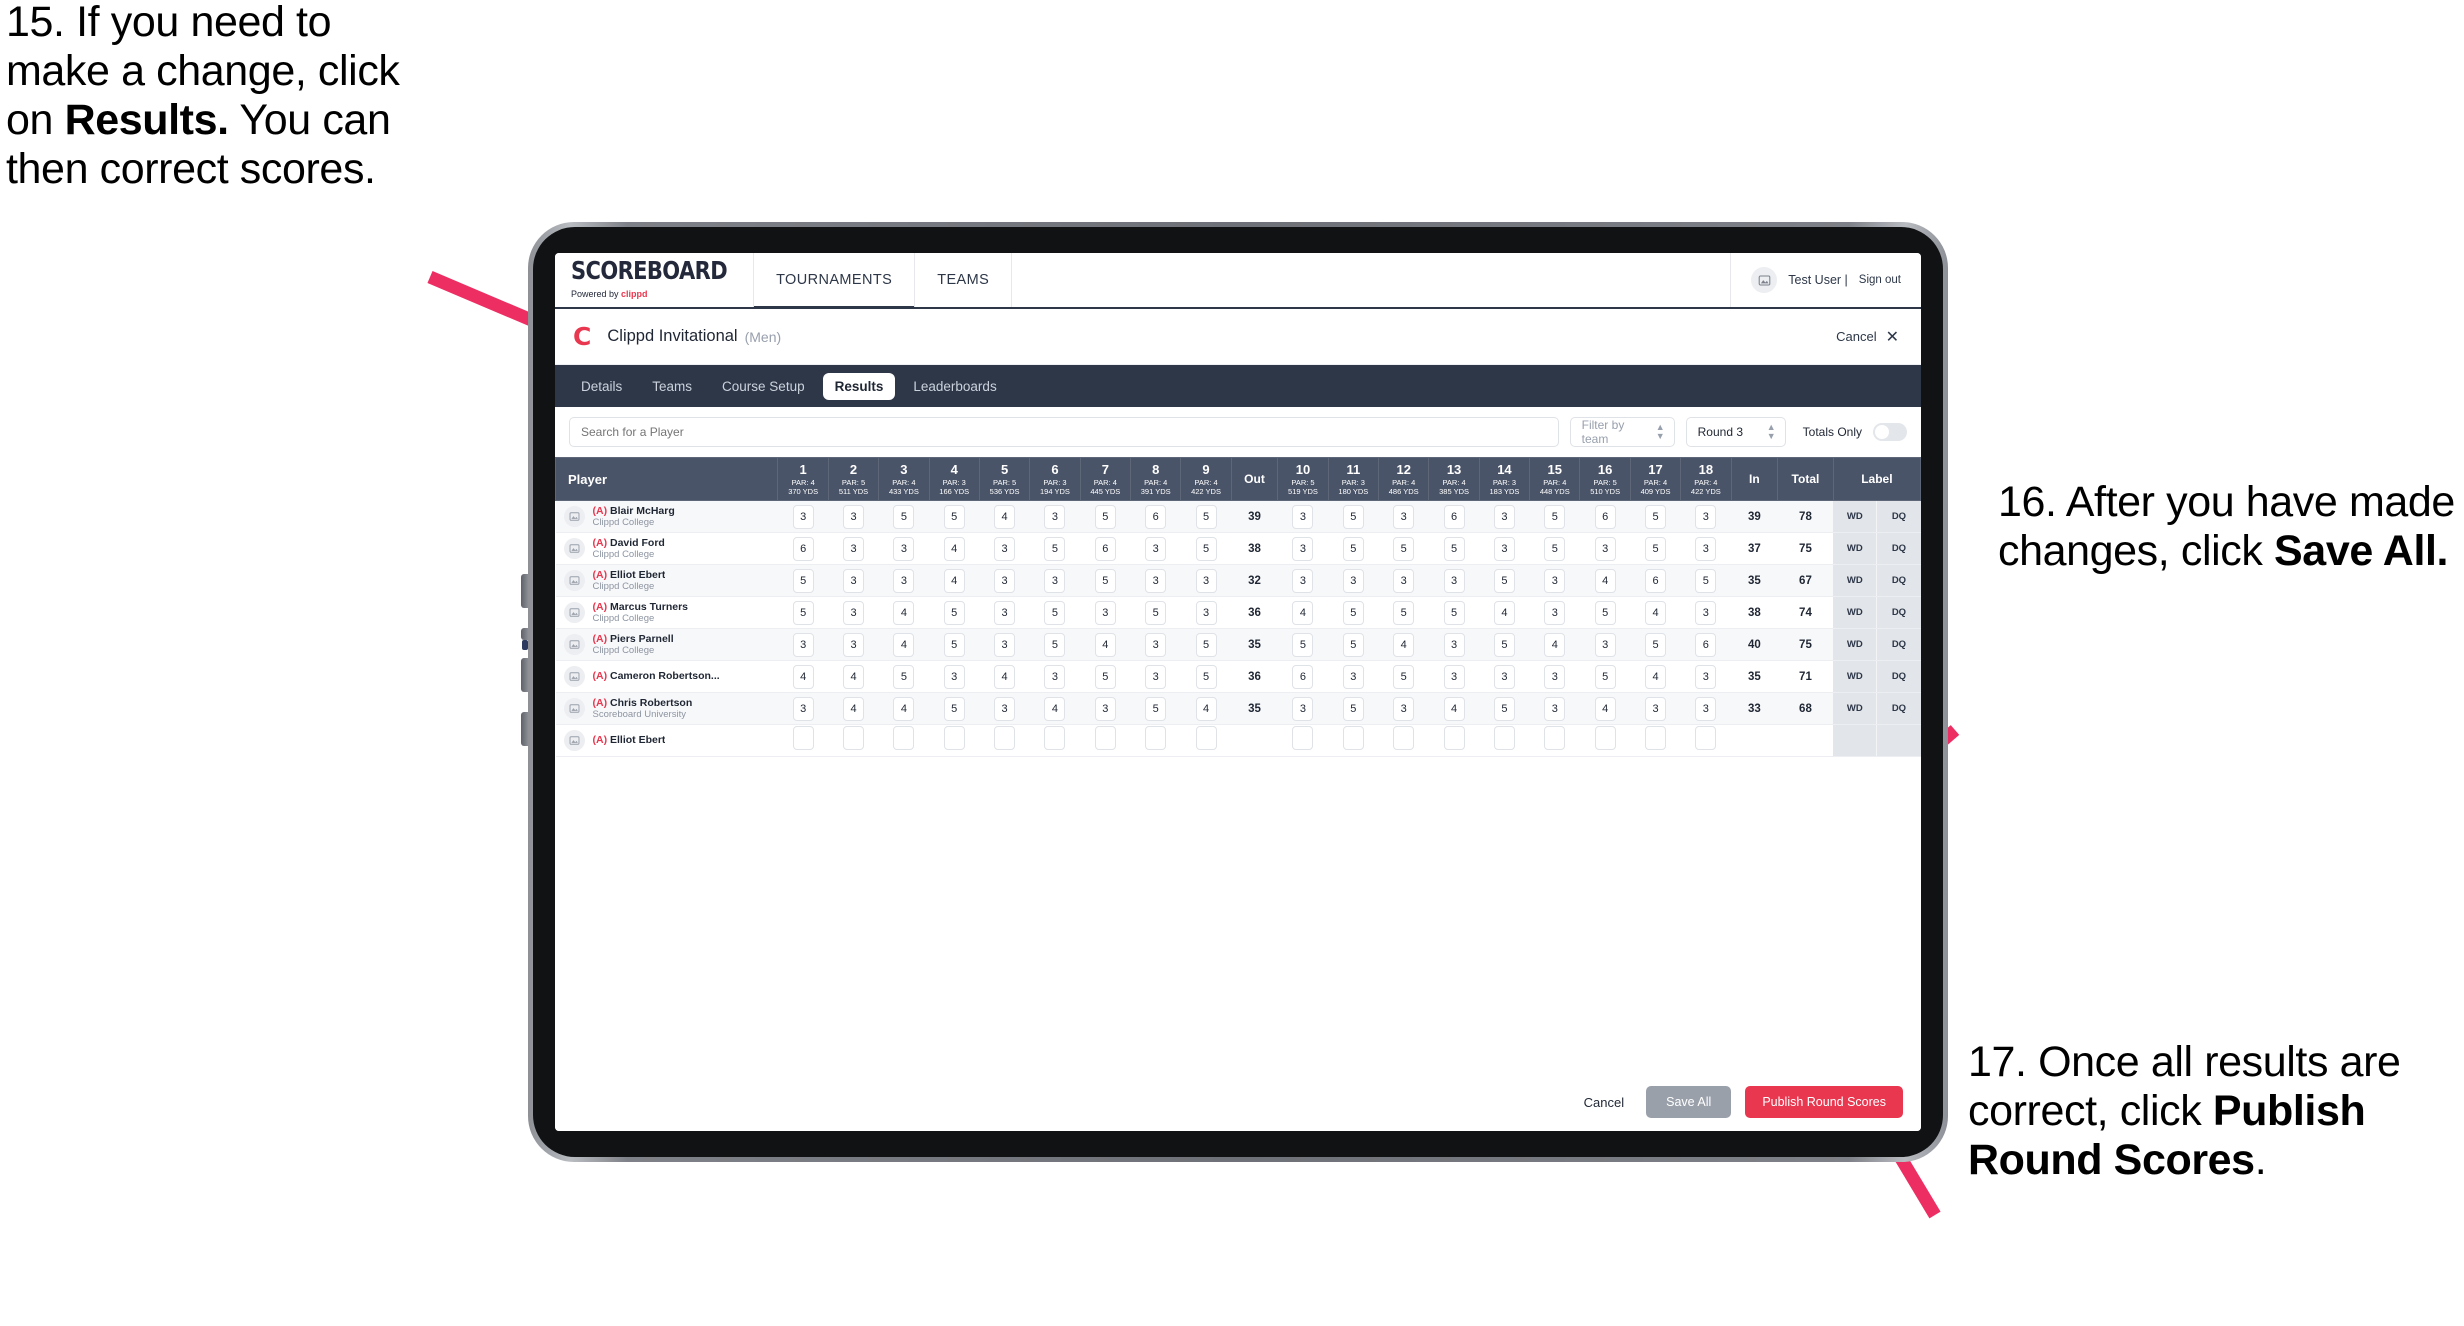 The height and width of the screenshot is (1326, 2464). I want to click on score-cell-hole-14: 5, so click(1504, 644).